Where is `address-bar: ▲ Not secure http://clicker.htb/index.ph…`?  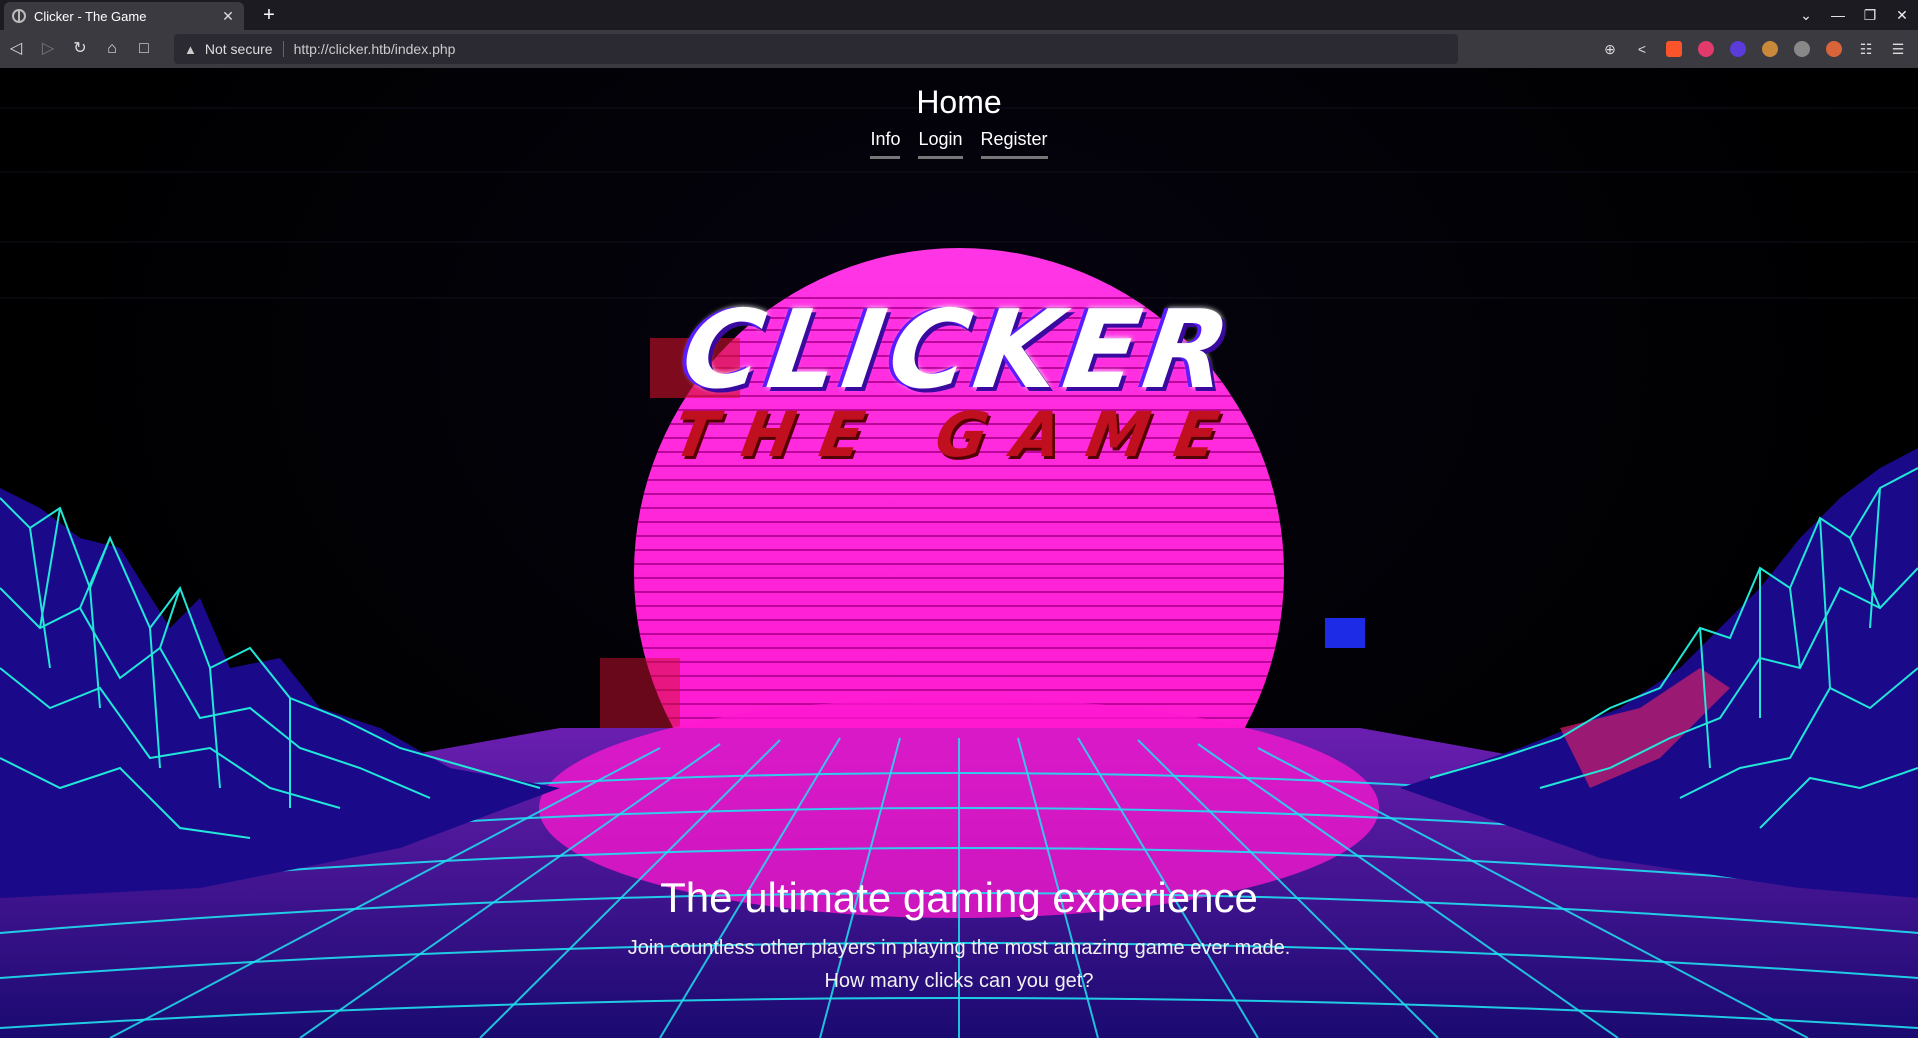
address-bar: ▲ Not secure http://clicker.htb/index.ph… is located at coordinates (816, 49).